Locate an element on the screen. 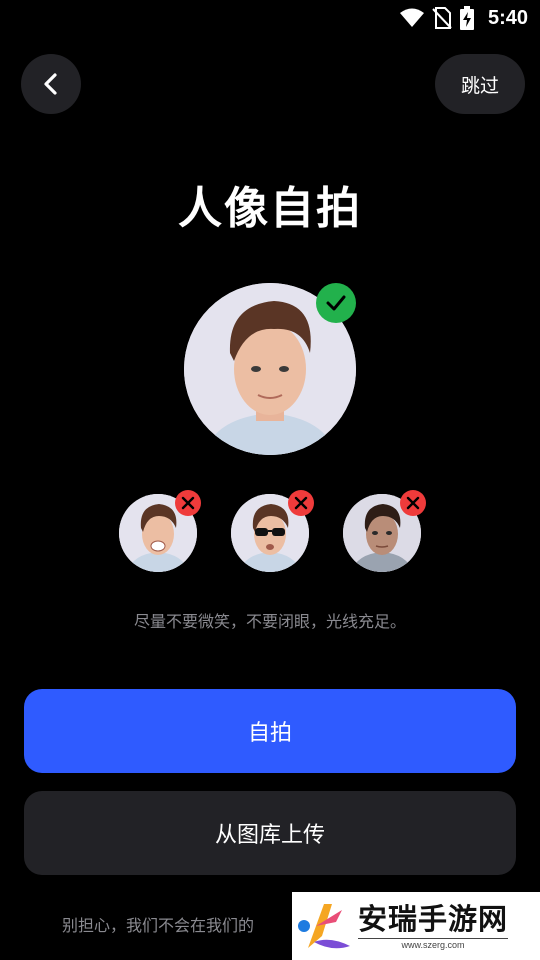  watermark: 安瑞手游网 www.szerg.com is located at coordinates (416, 926).